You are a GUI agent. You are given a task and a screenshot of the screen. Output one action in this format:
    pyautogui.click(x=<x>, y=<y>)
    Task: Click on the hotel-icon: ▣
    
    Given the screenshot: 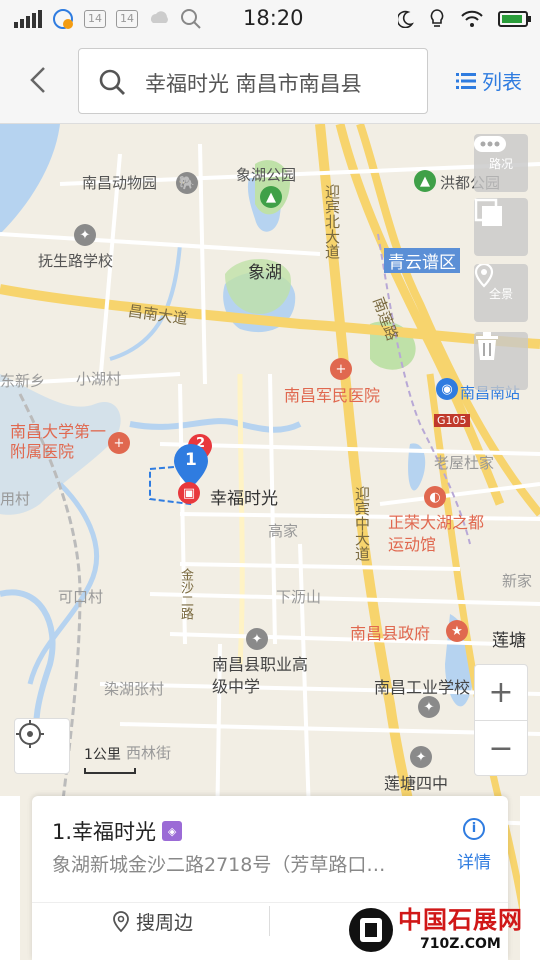 What is the action you would take?
    pyautogui.click(x=189, y=493)
    